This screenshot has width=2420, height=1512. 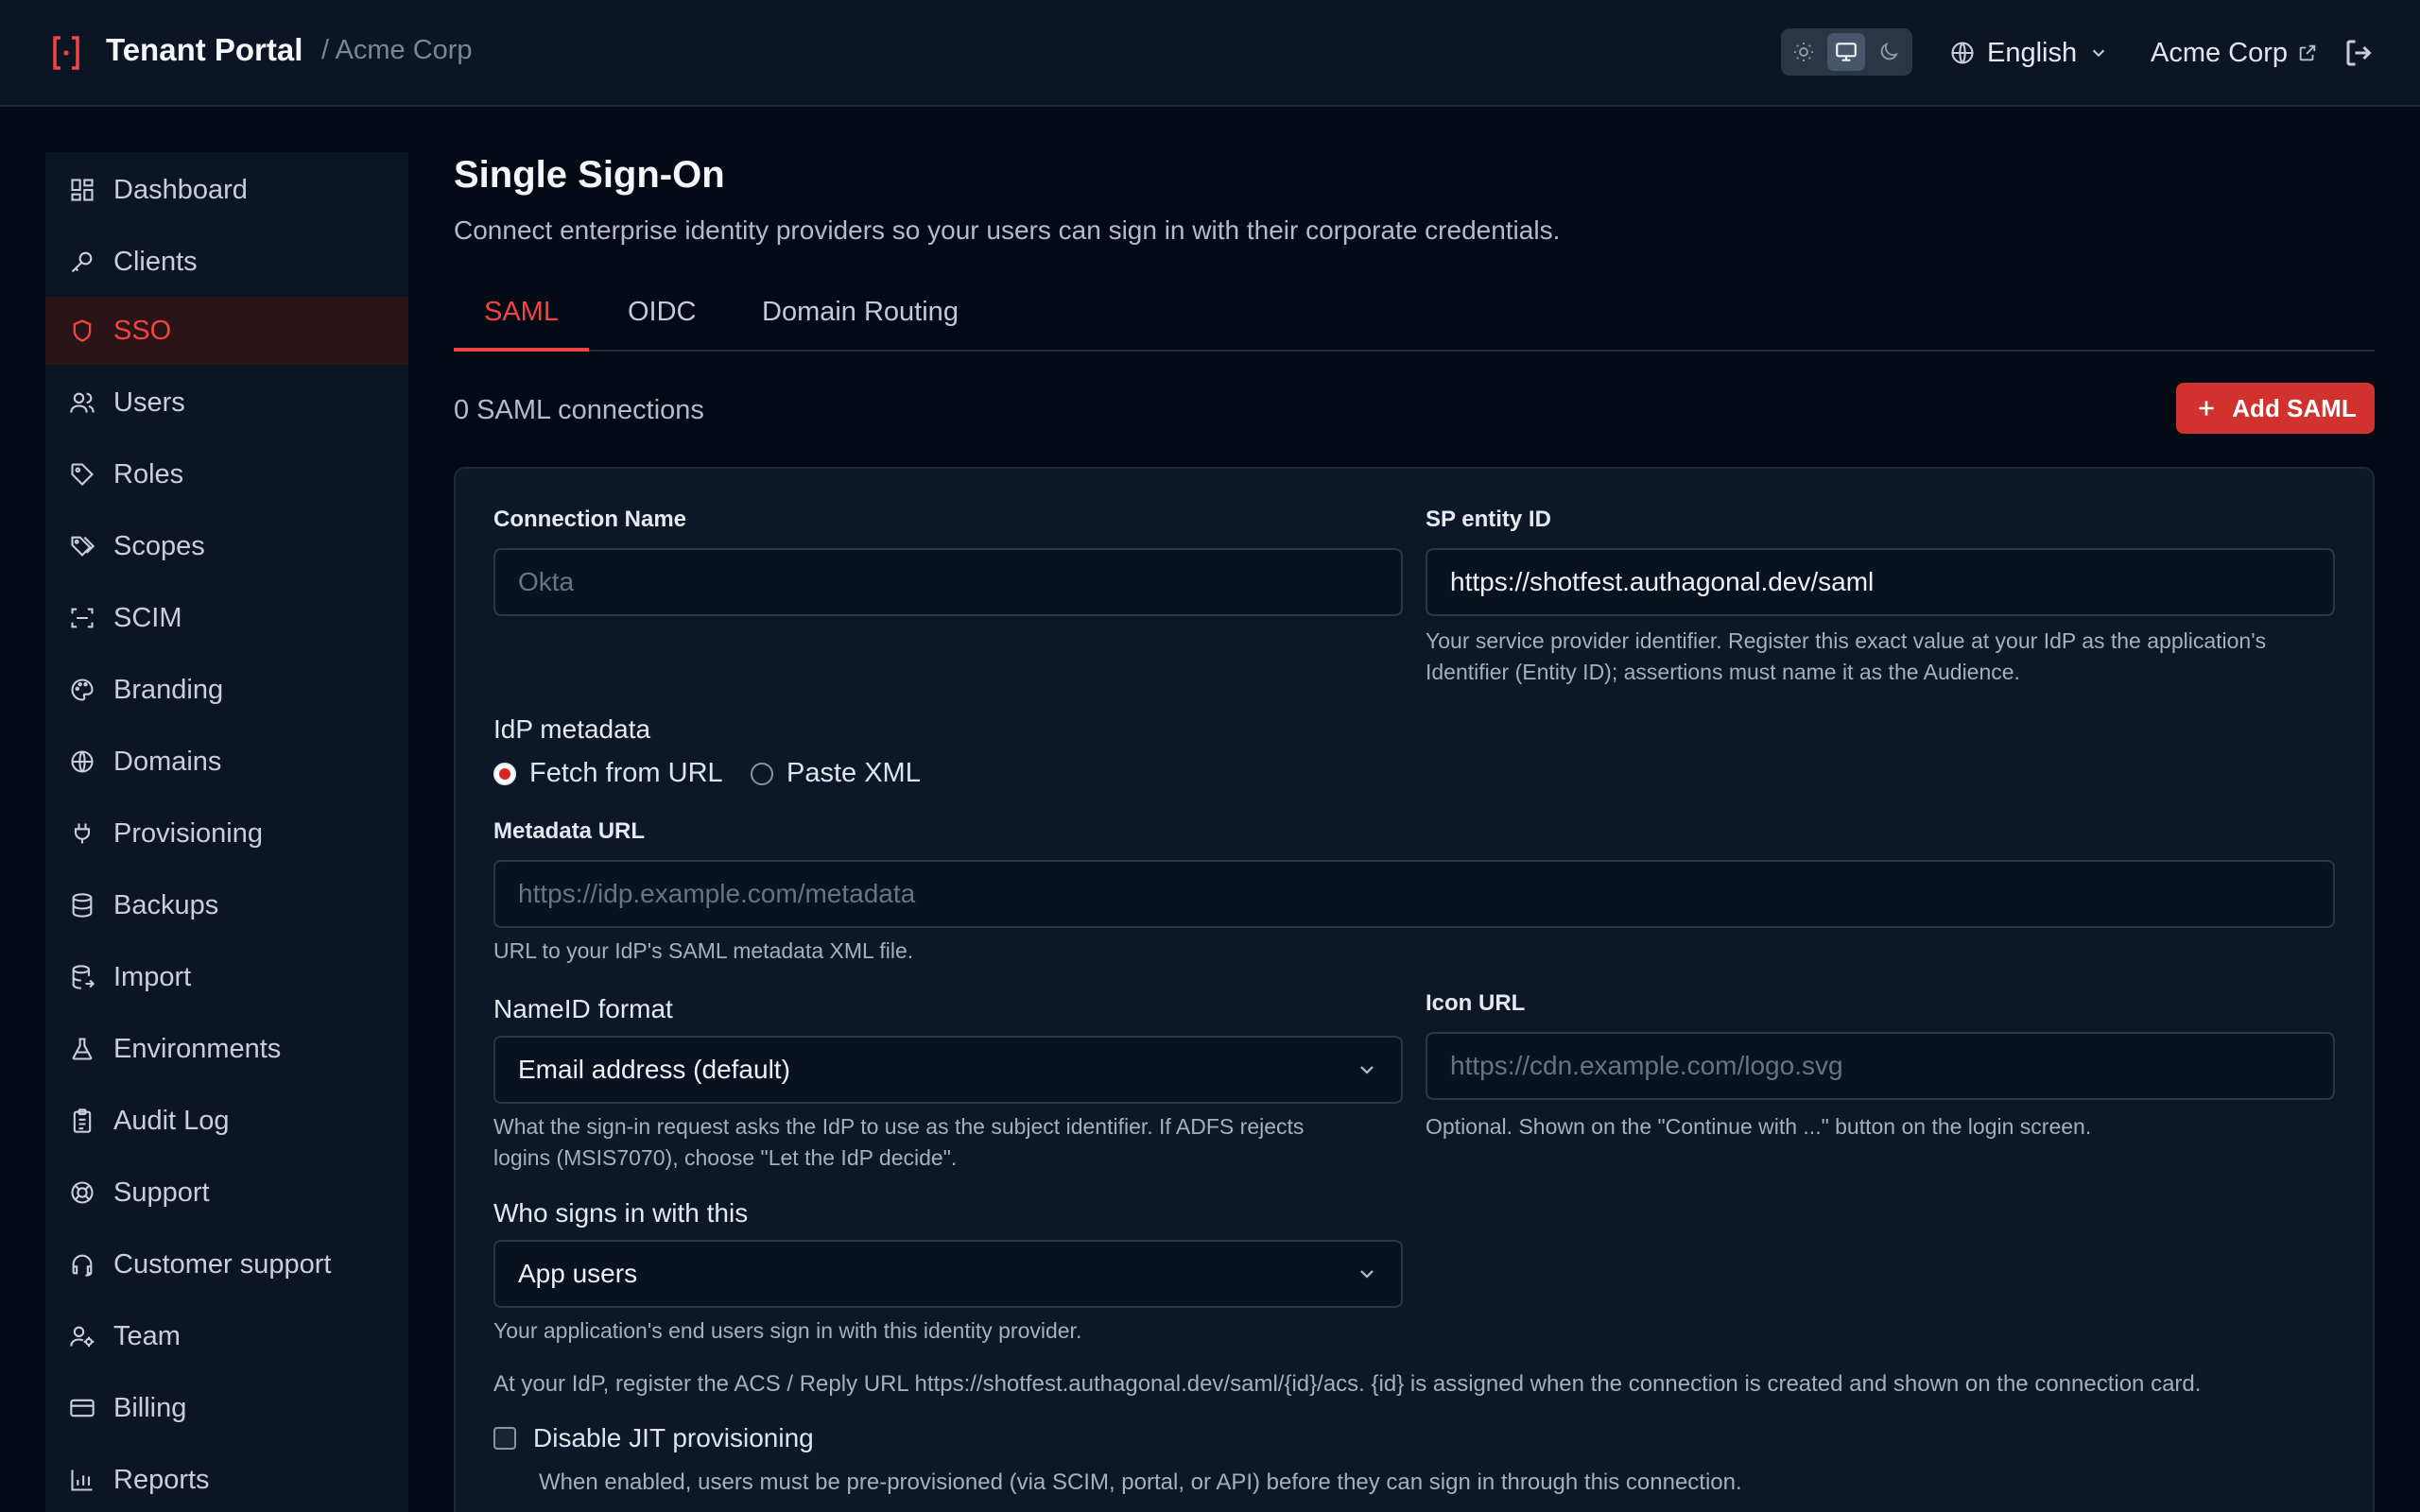 What do you see at coordinates (226, 977) in the screenshot?
I see `sidebar-item-import: Import` at bounding box center [226, 977].